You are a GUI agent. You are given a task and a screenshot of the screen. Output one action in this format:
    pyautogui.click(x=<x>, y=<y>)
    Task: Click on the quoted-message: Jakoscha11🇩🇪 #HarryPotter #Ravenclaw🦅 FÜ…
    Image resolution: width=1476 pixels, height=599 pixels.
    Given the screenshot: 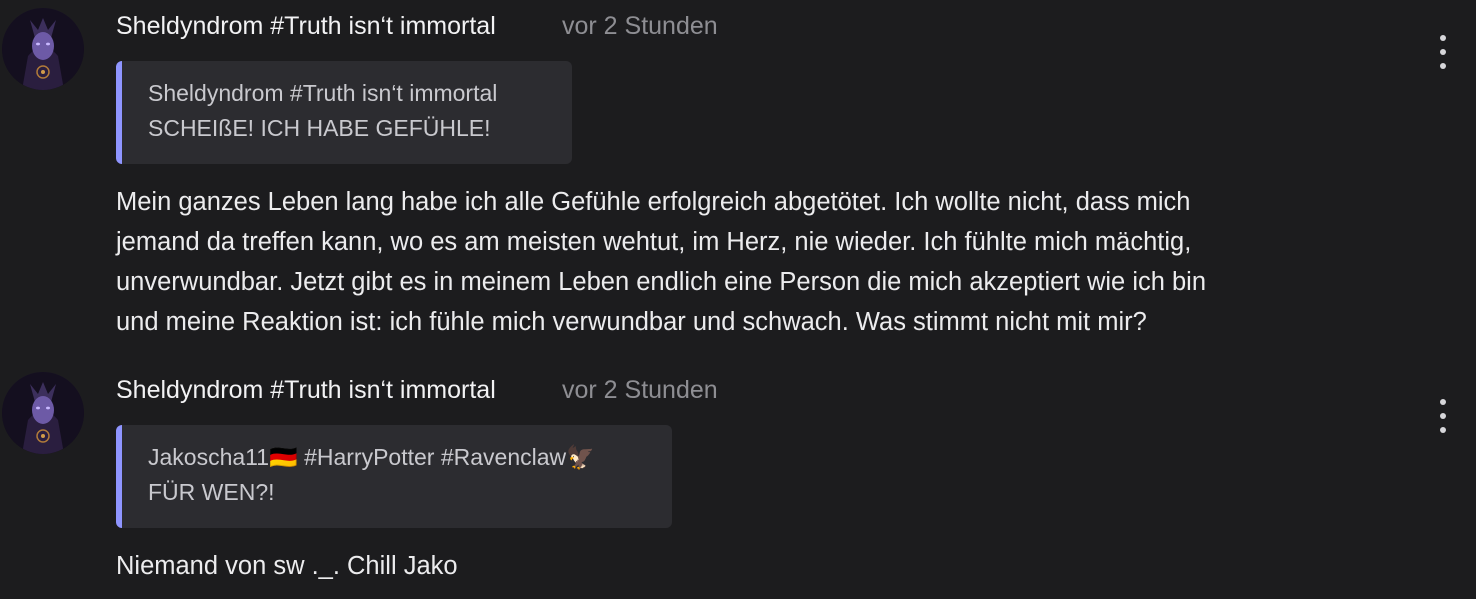 What is the action you would take?
    pyautogui.click(x=394, y=476)
    